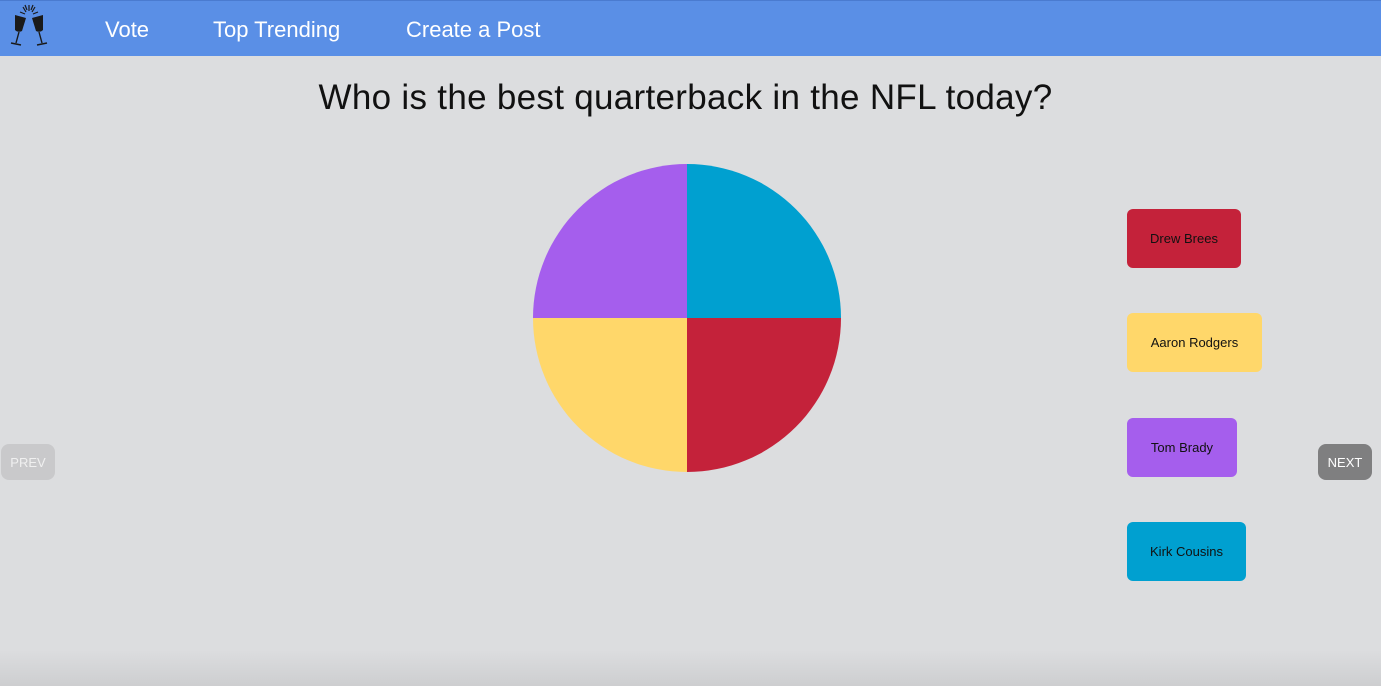 Image resolution: width=1381 pixels, height=686 pixels. What do you see at coordinates (1182, 447) in the screenshot?
I see `option-tom-brady-button: Tom Brady` at bounding box center [1182, 447].